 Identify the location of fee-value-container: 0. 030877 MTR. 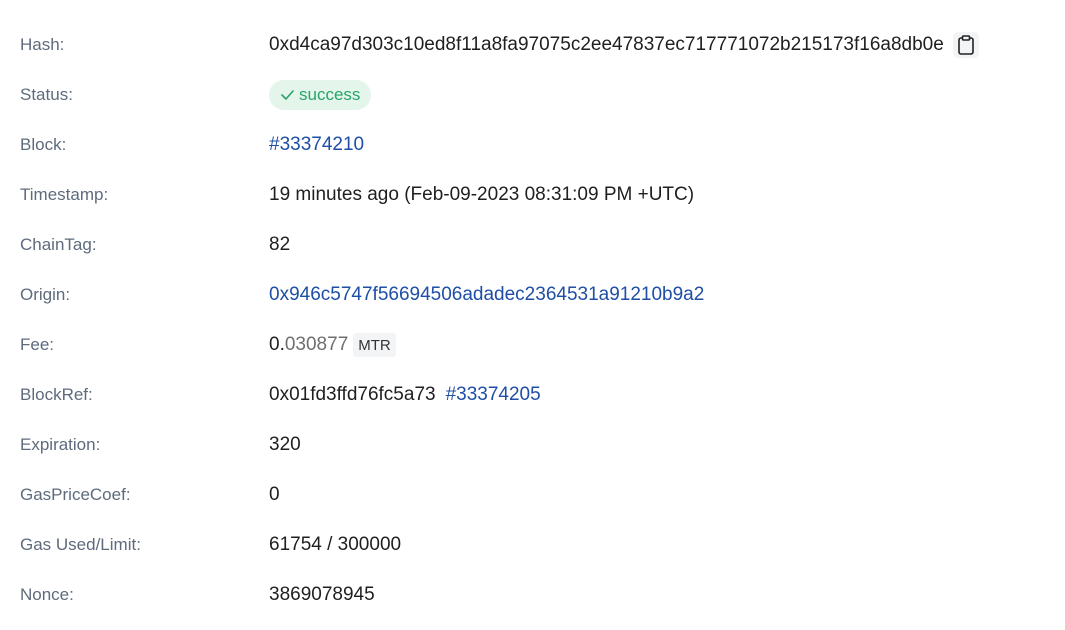
(332, 345).